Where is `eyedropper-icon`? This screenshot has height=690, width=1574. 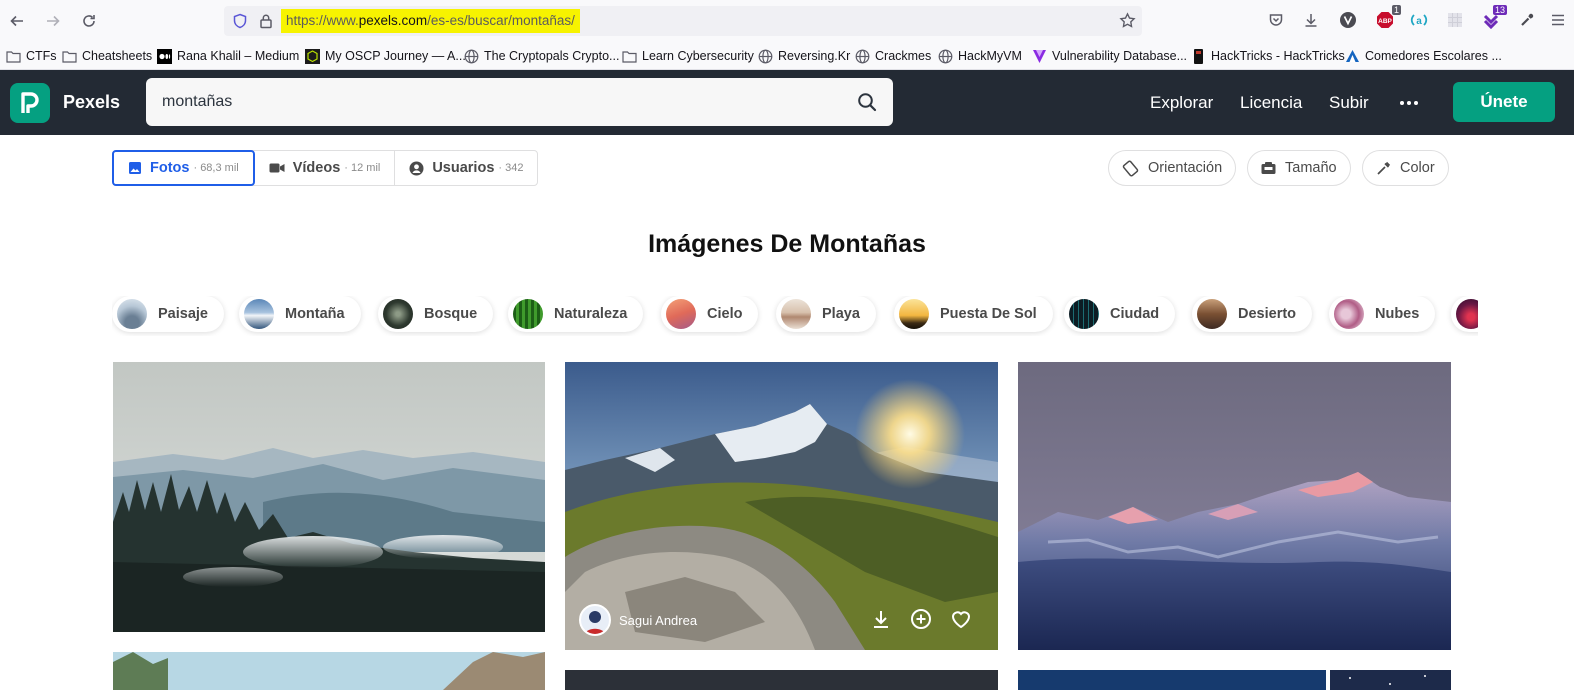
eyedropper-icon is located at coordinates (1384, 168).